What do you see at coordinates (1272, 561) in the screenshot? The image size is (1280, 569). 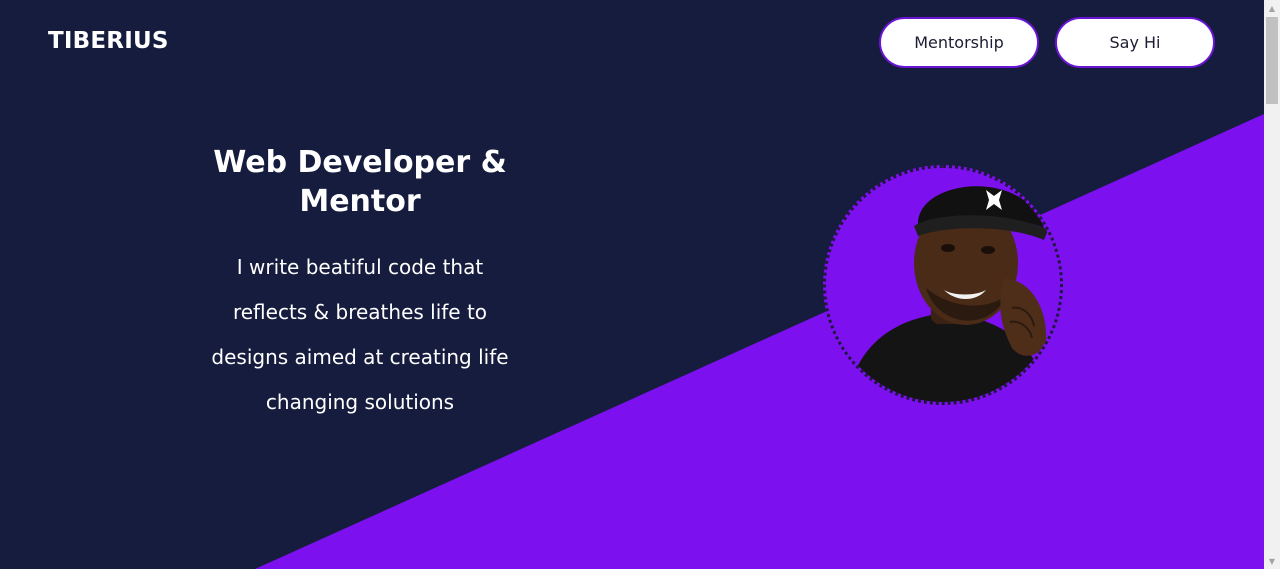 I see `scroll-down-icon: ▼` at bounding box center [1272, 561].